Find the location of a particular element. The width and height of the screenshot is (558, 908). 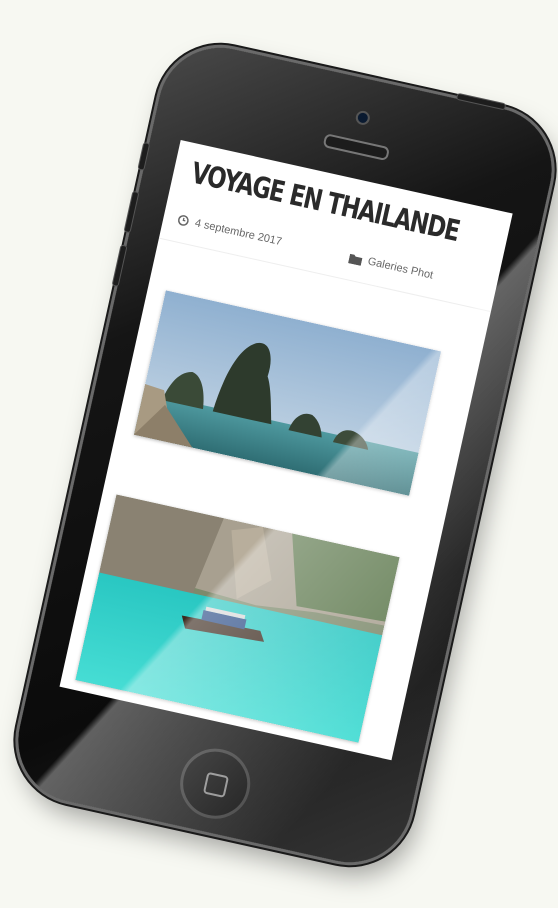

mute-switch is located at coordinates (144, 156).